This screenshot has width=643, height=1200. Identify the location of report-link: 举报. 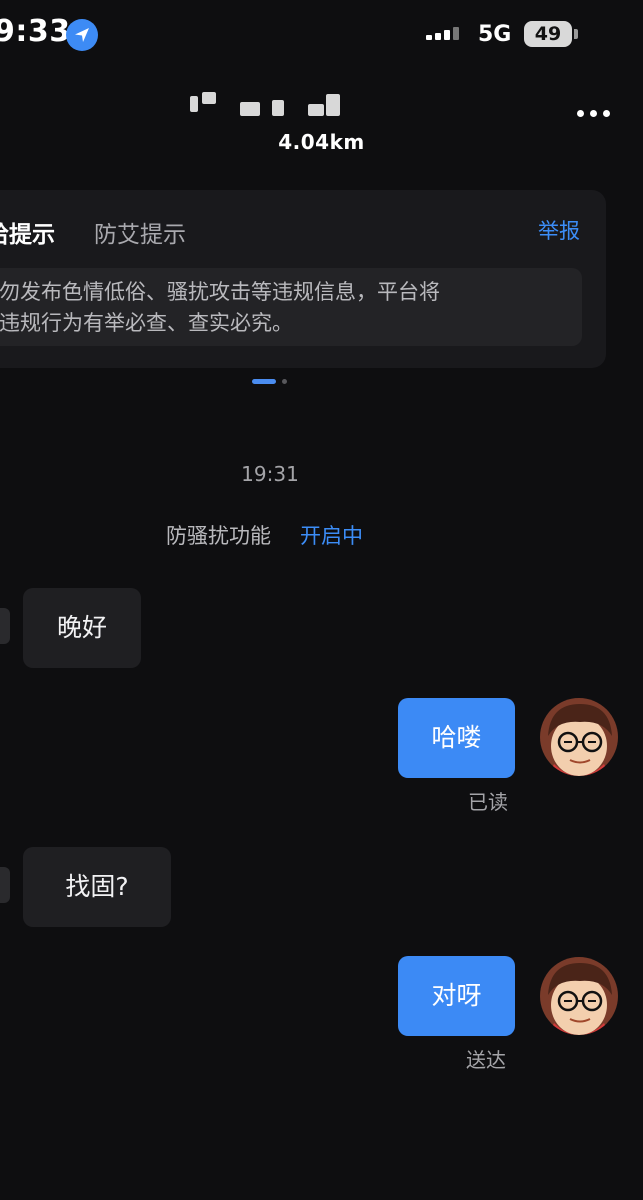
(559, 230).